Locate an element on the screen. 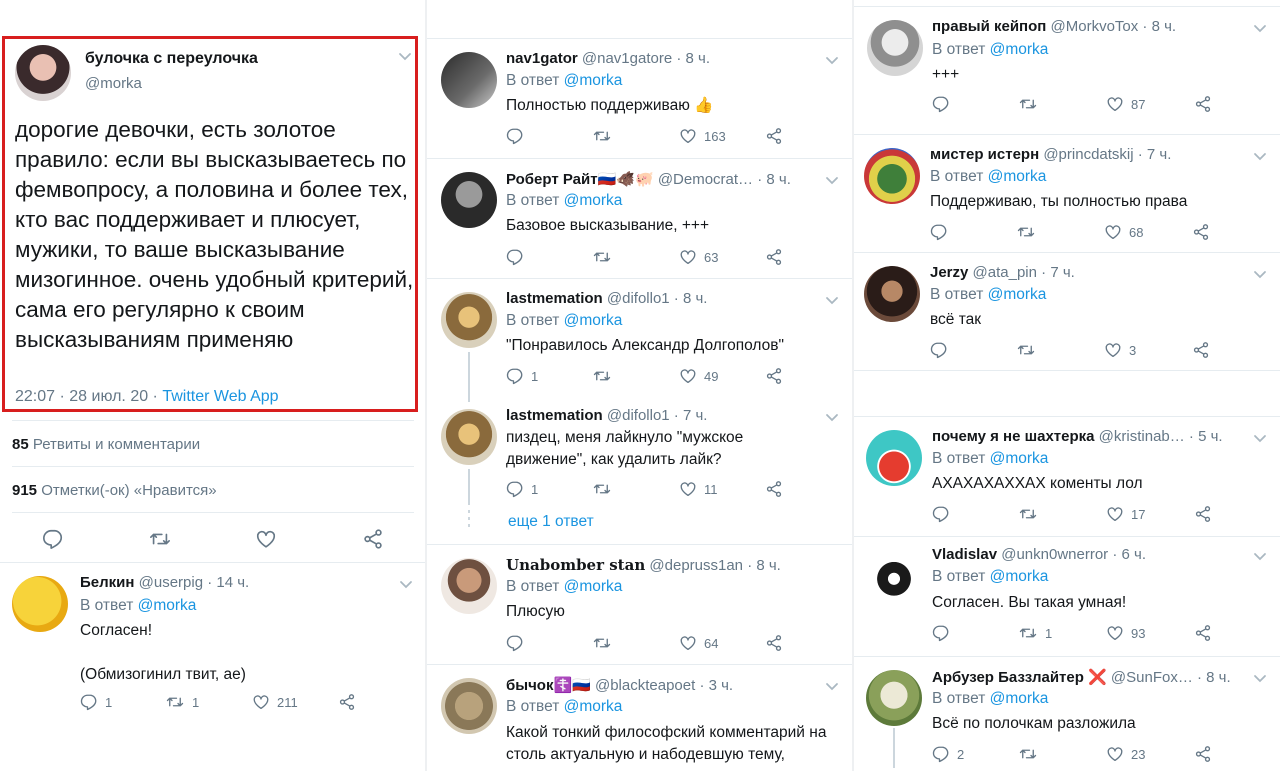 The width and height of the screenshot is (1280, 771). author-name: nav1gator is located at coordinates (542, 58).